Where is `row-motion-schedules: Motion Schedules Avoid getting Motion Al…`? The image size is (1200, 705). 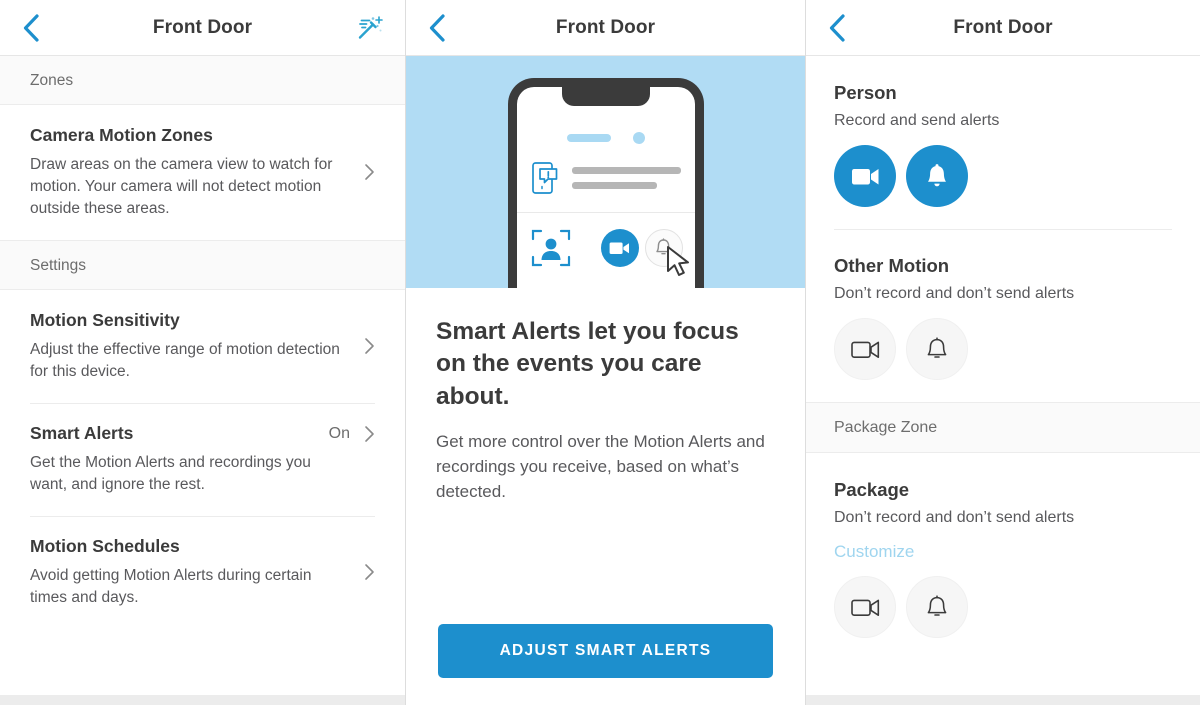
row-motion-schedules: Motion Schedules Avoid getting Motion Al… is located at coordinates (202, 572).